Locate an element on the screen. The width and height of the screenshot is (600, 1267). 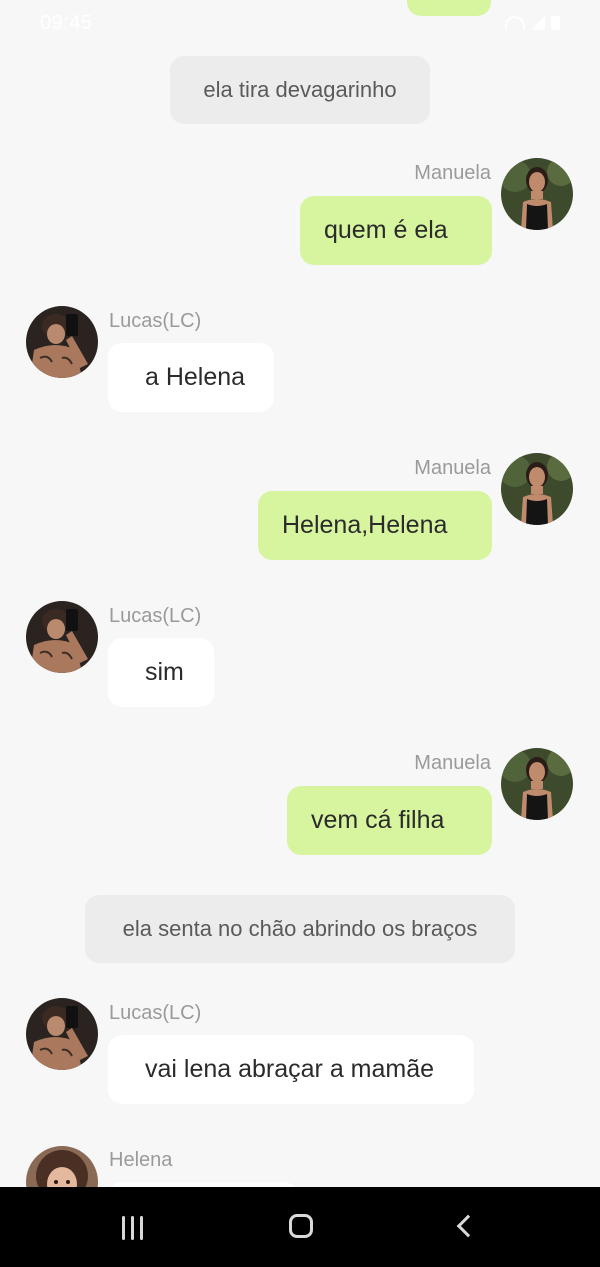
message-text: vem cá filha is located at coordinates (378, 820).